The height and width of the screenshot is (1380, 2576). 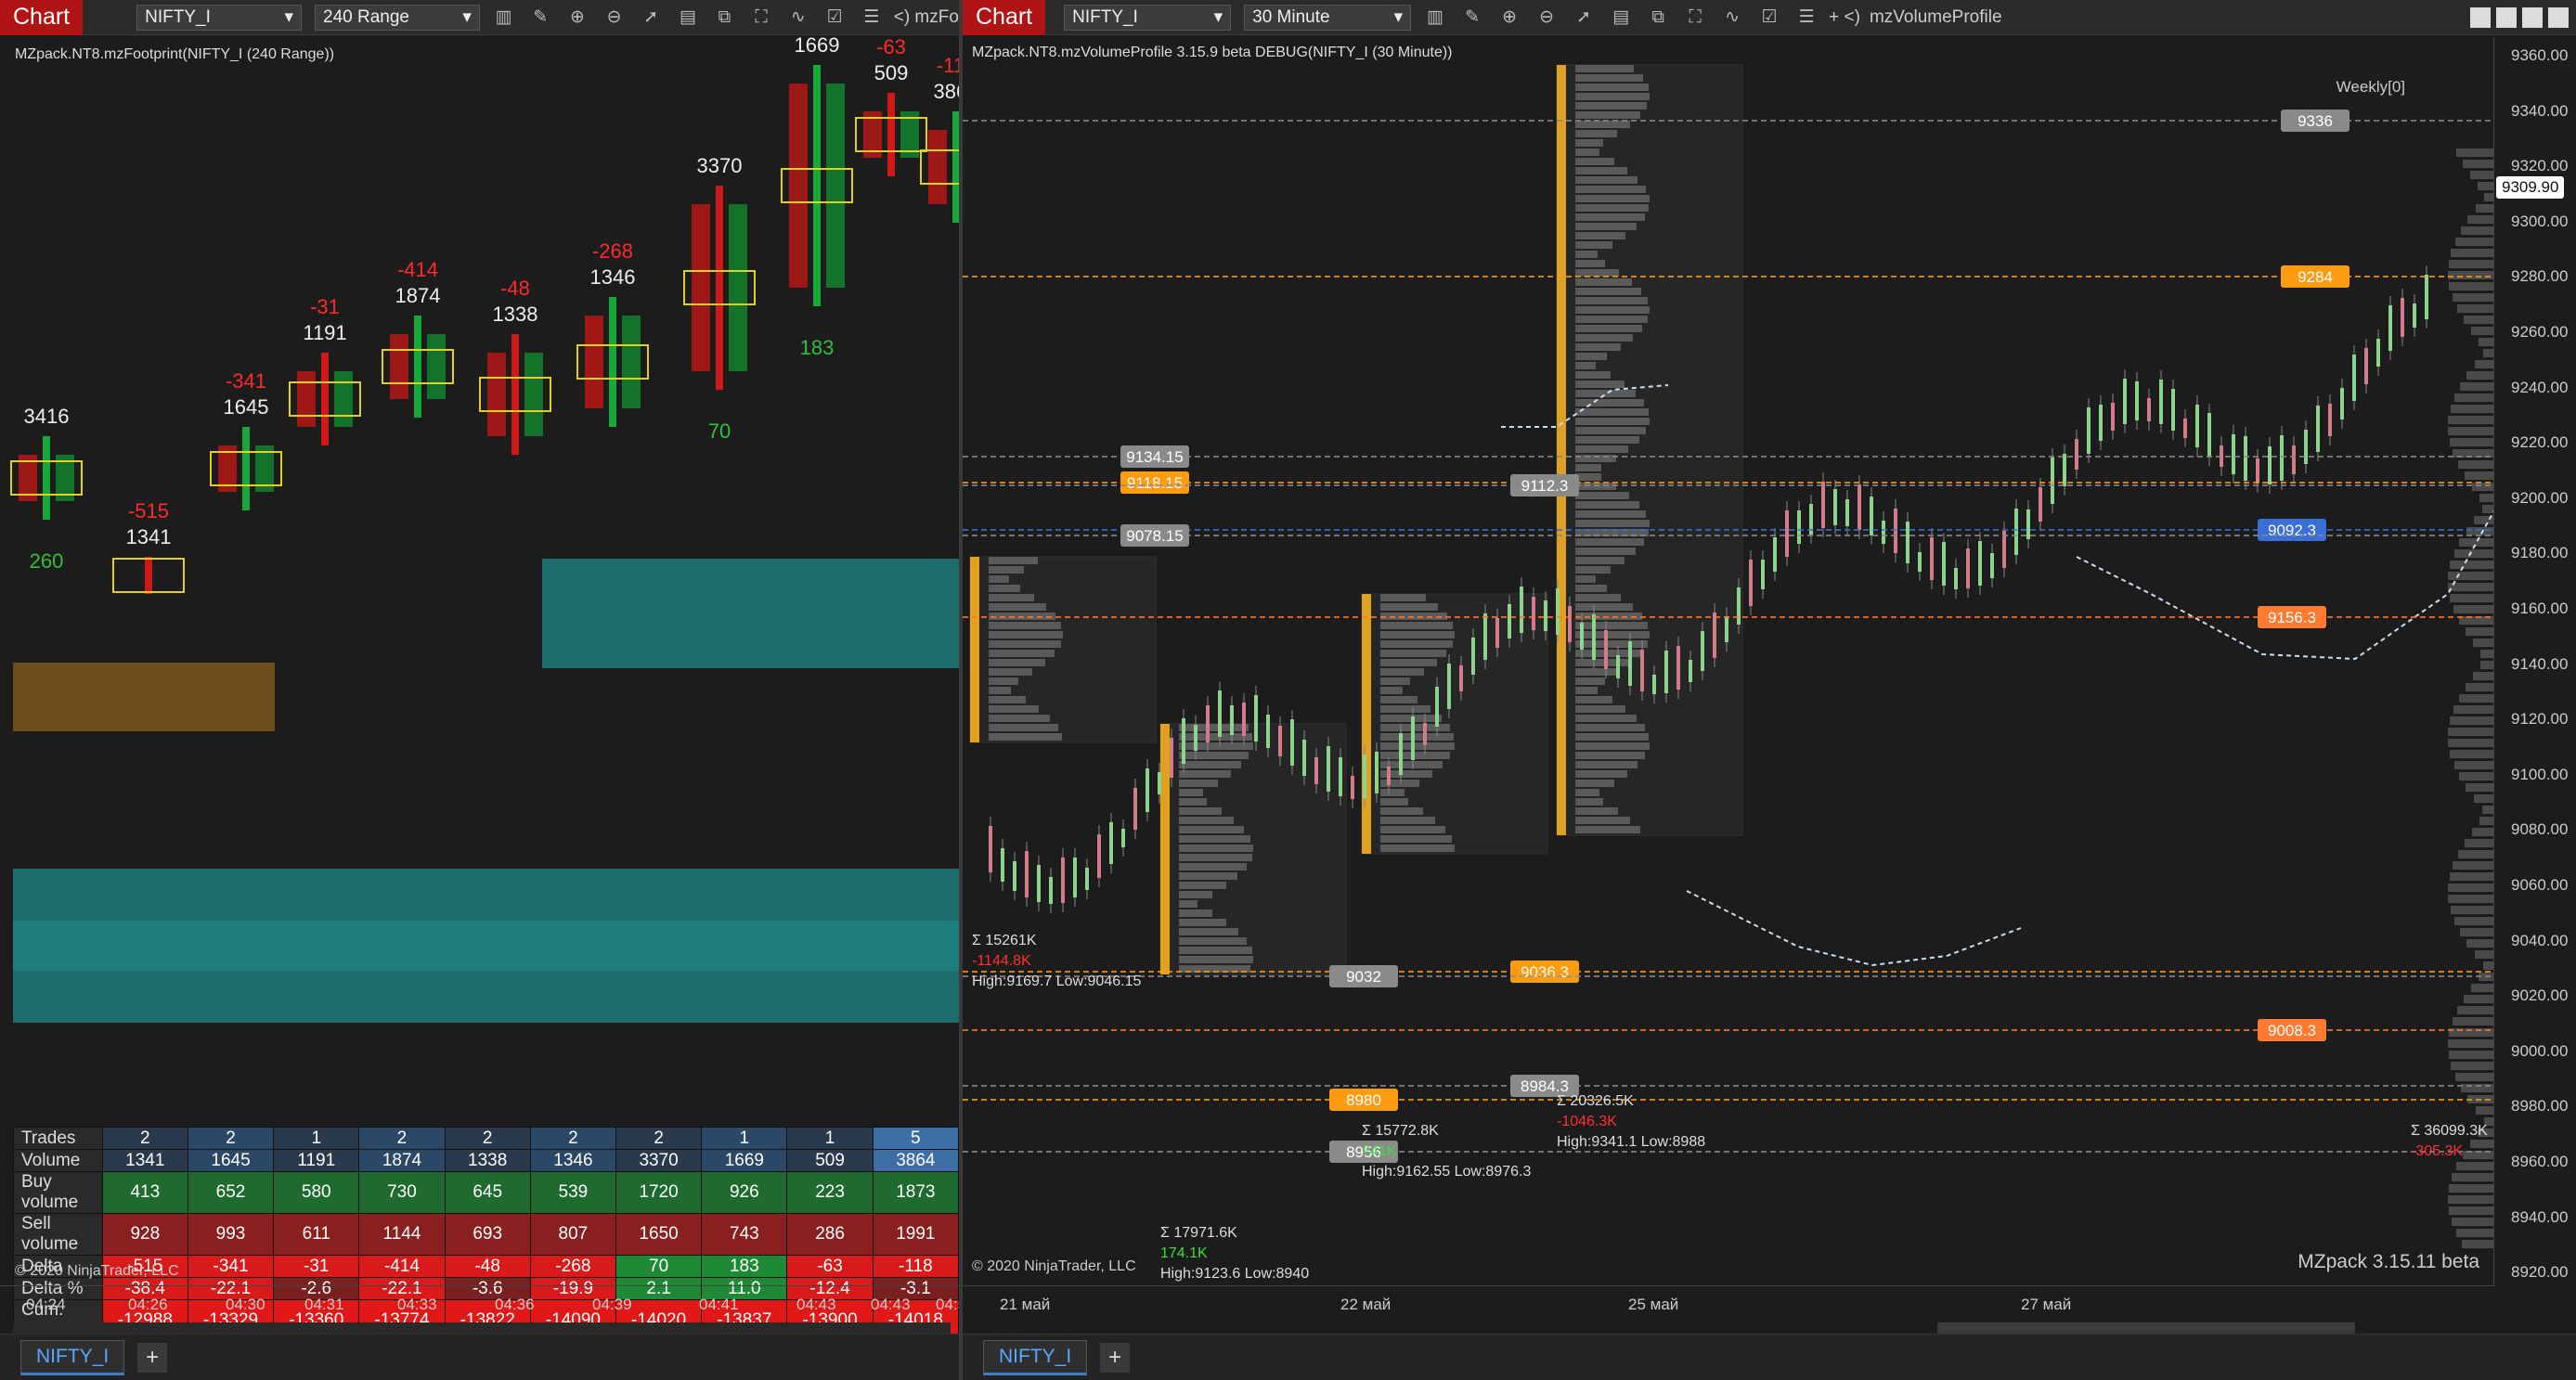 I want to click on toolbar-overflow: <) mzFo, so click(x=926, y=18).